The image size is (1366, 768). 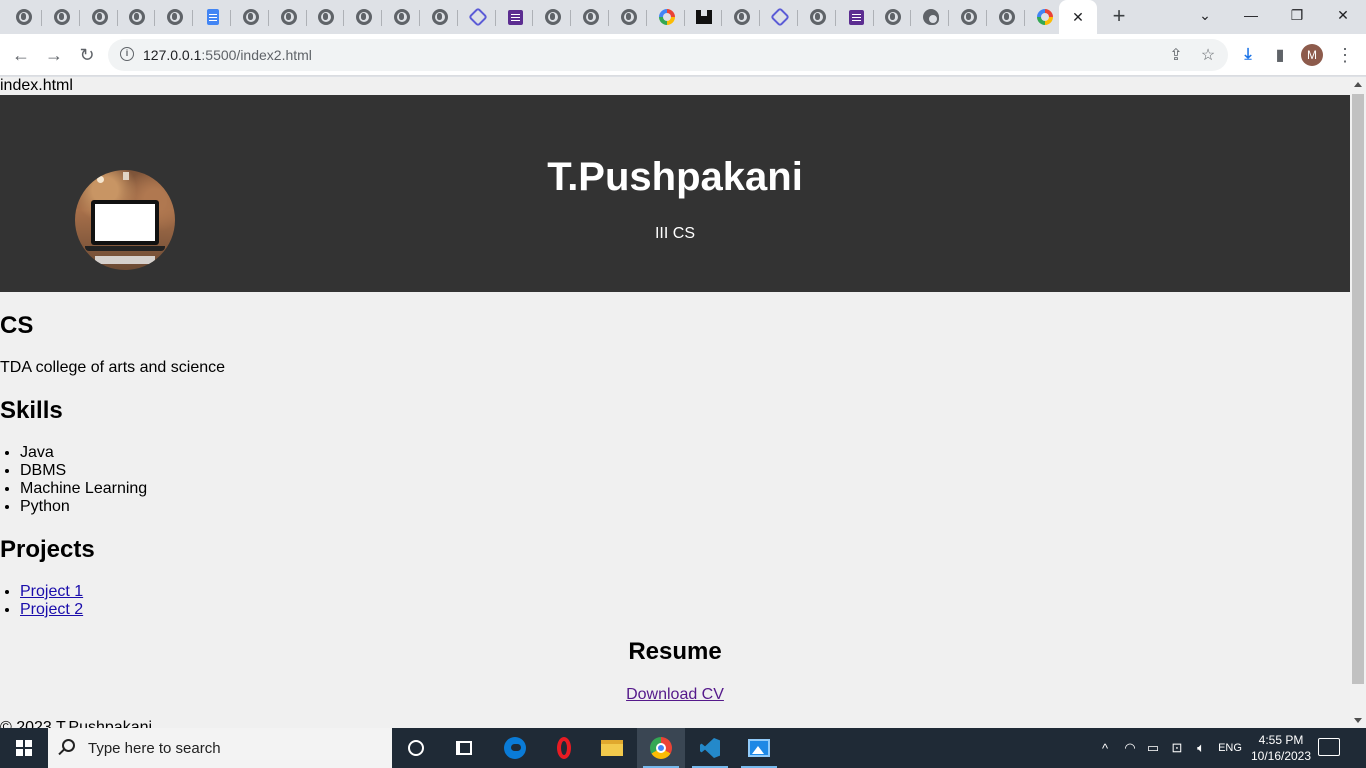 What do you see at coordinates (1281, 740) in the screenshot?
I see `clock-time: 4:55 PM` at bounding box center [1281, 740].